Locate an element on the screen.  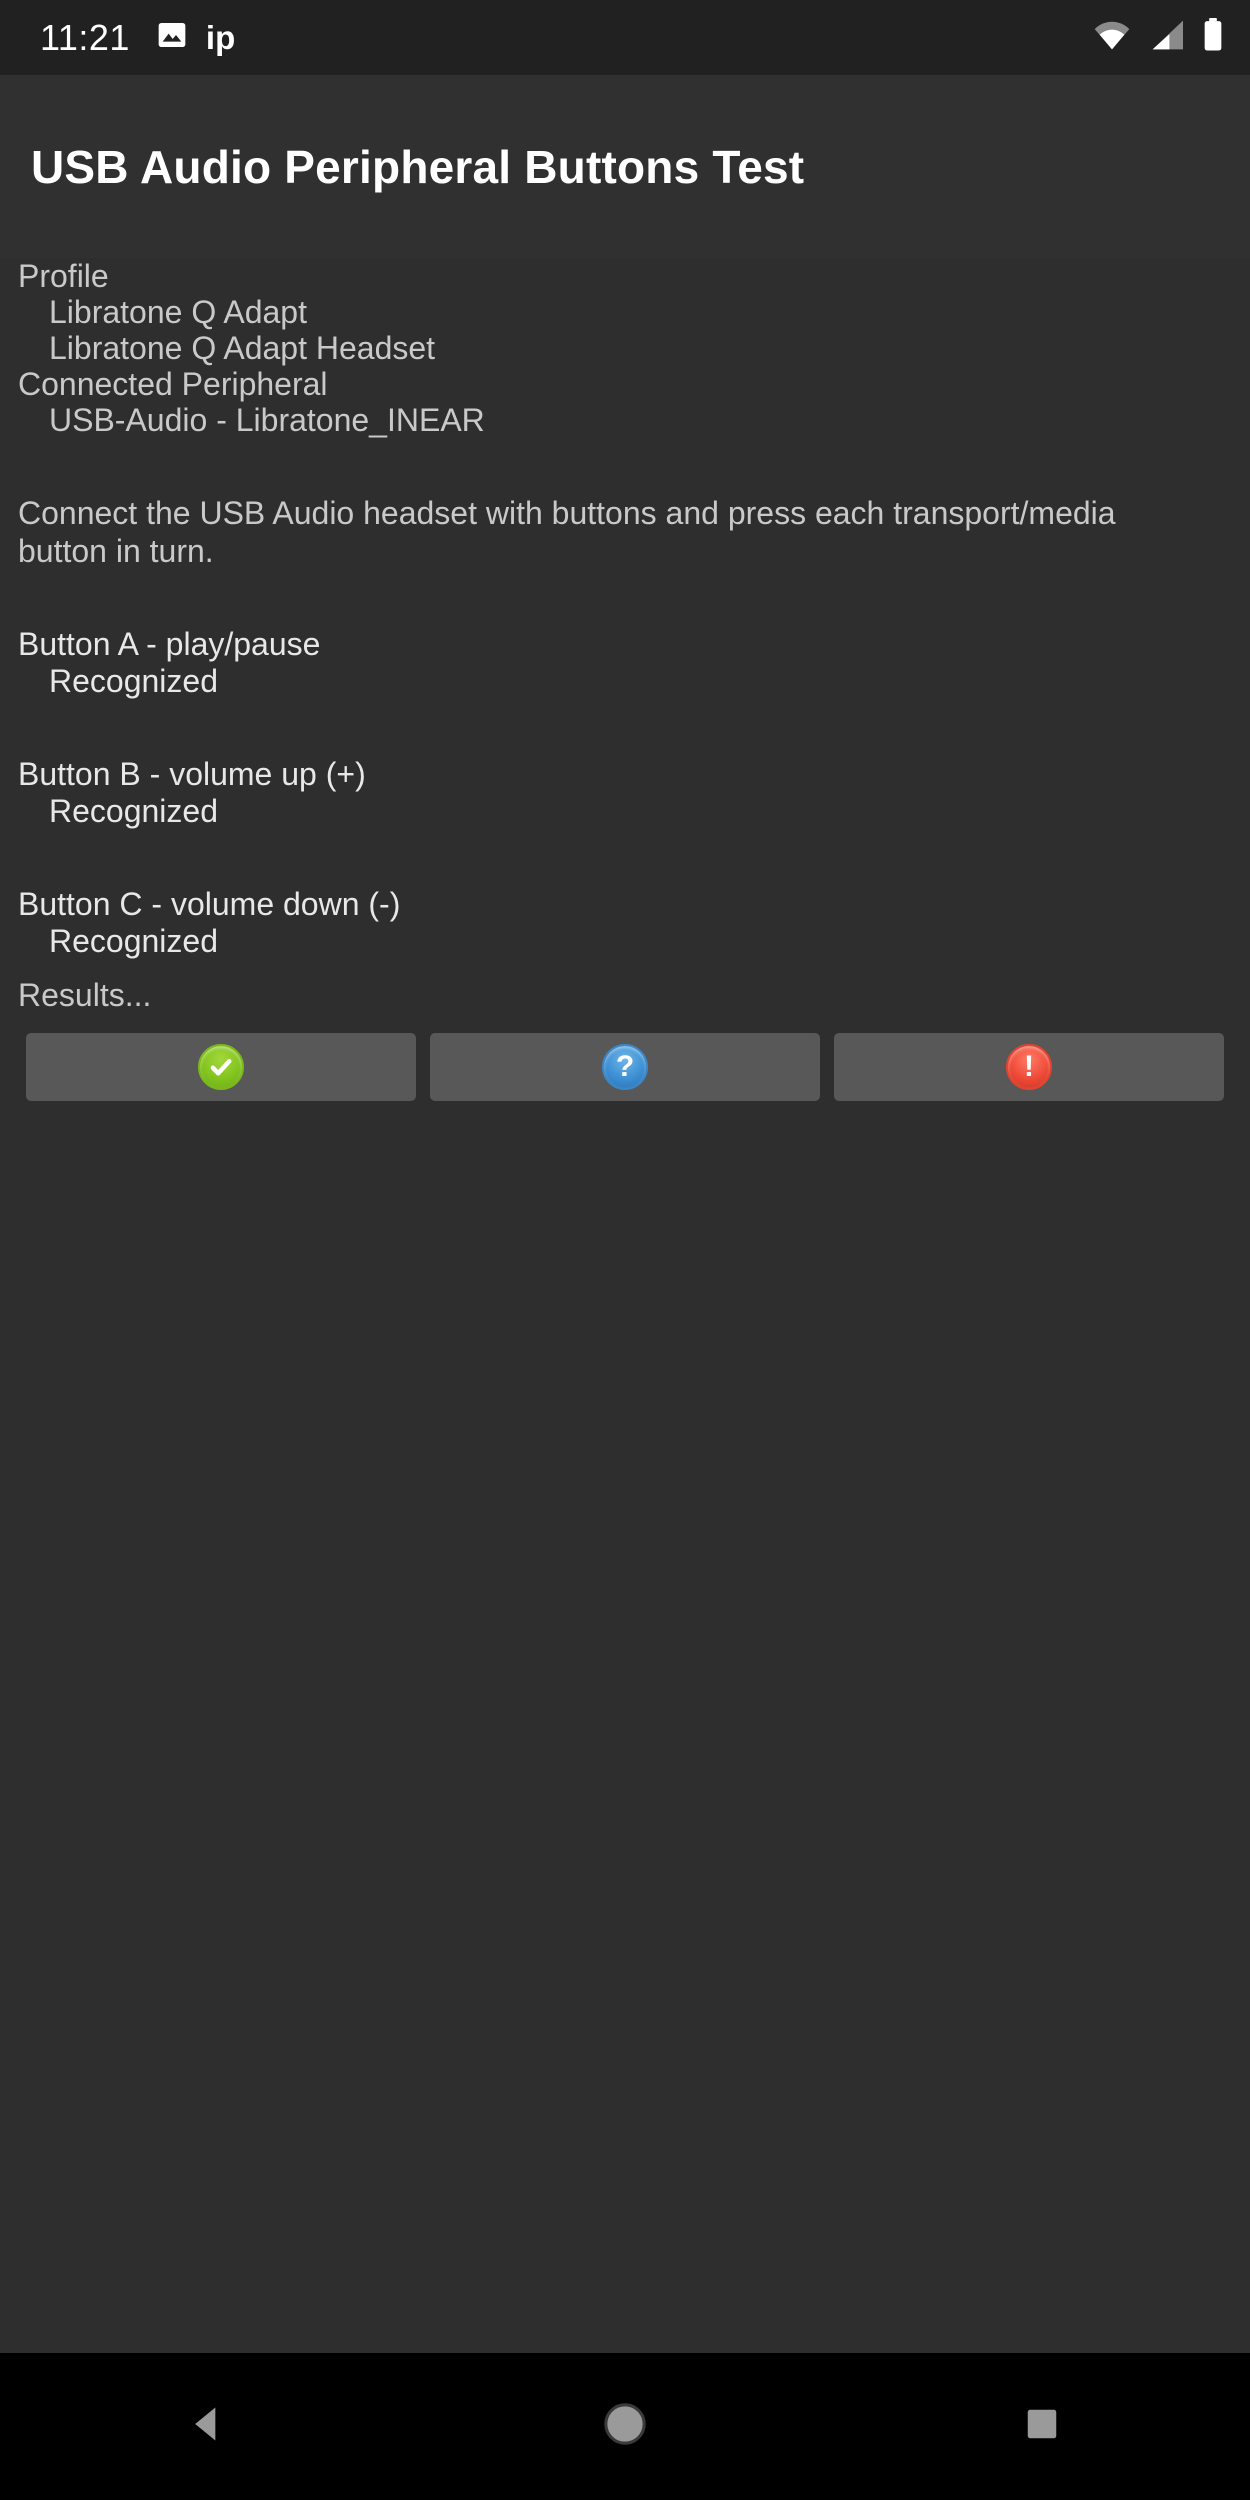
image-icon is located at coordinates (172, 37).